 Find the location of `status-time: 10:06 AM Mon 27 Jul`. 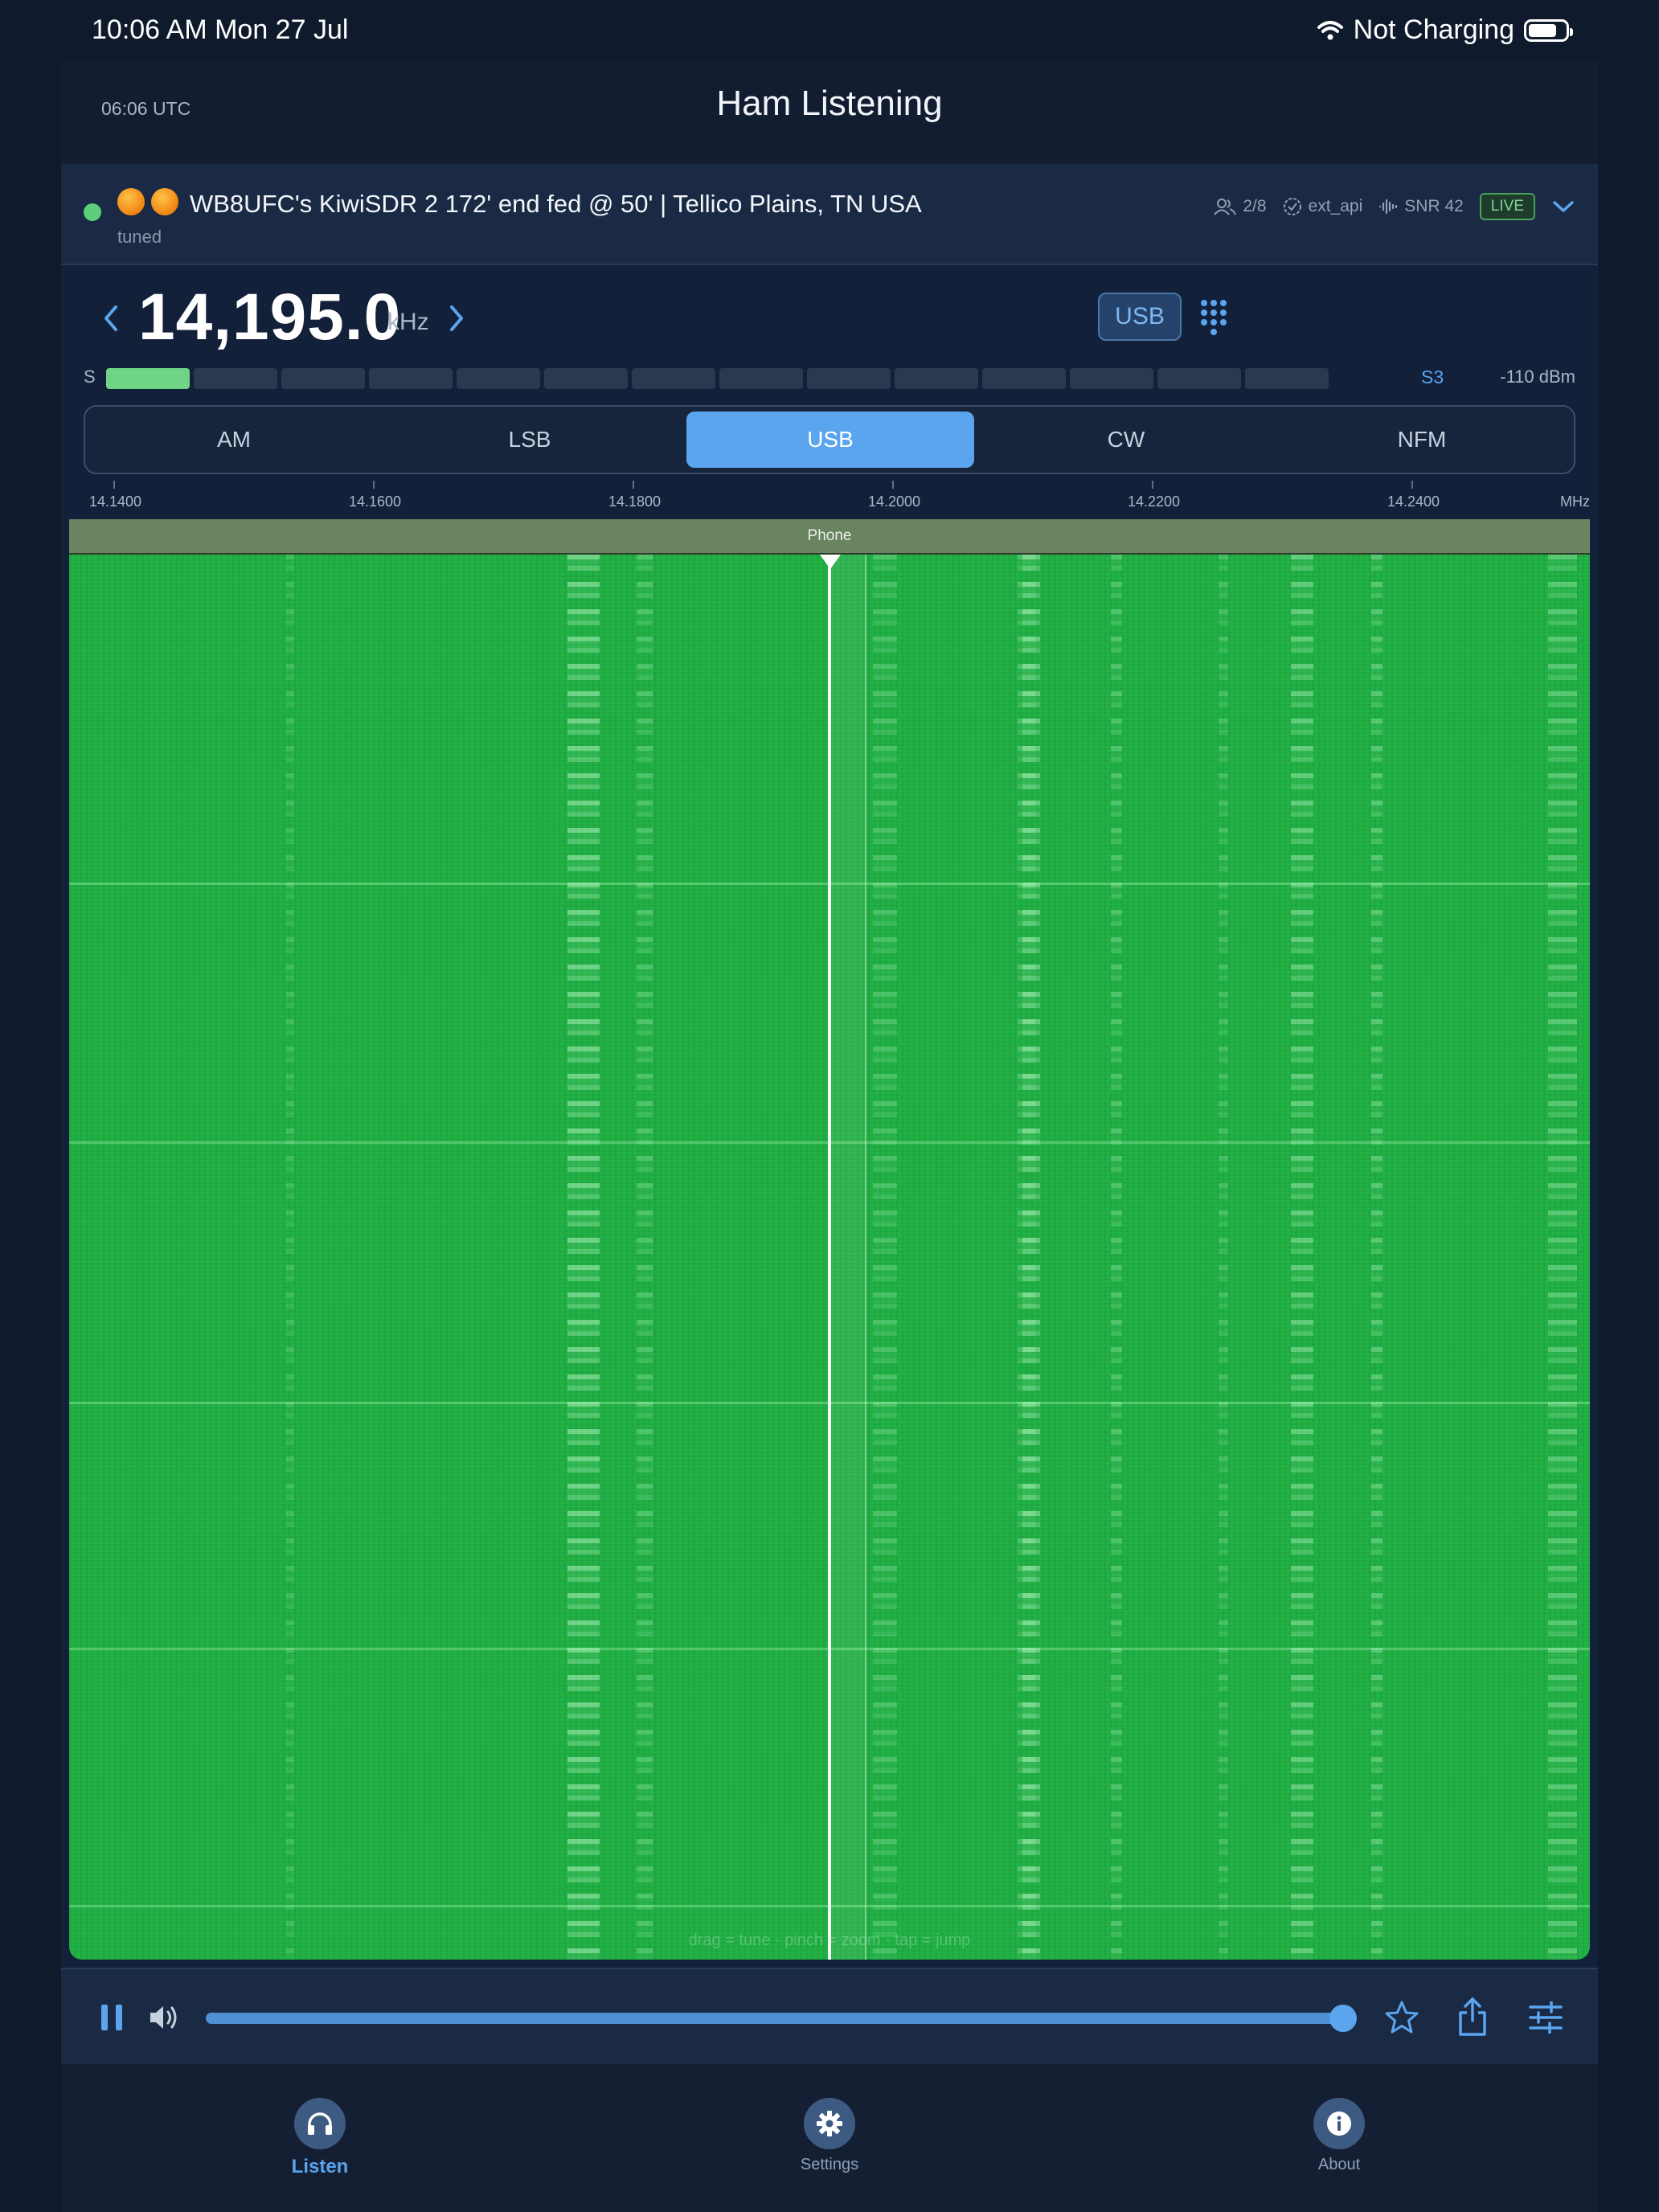

status-time: 10:06 AM Mon 27 Jul is located at coordinates (221, 29).